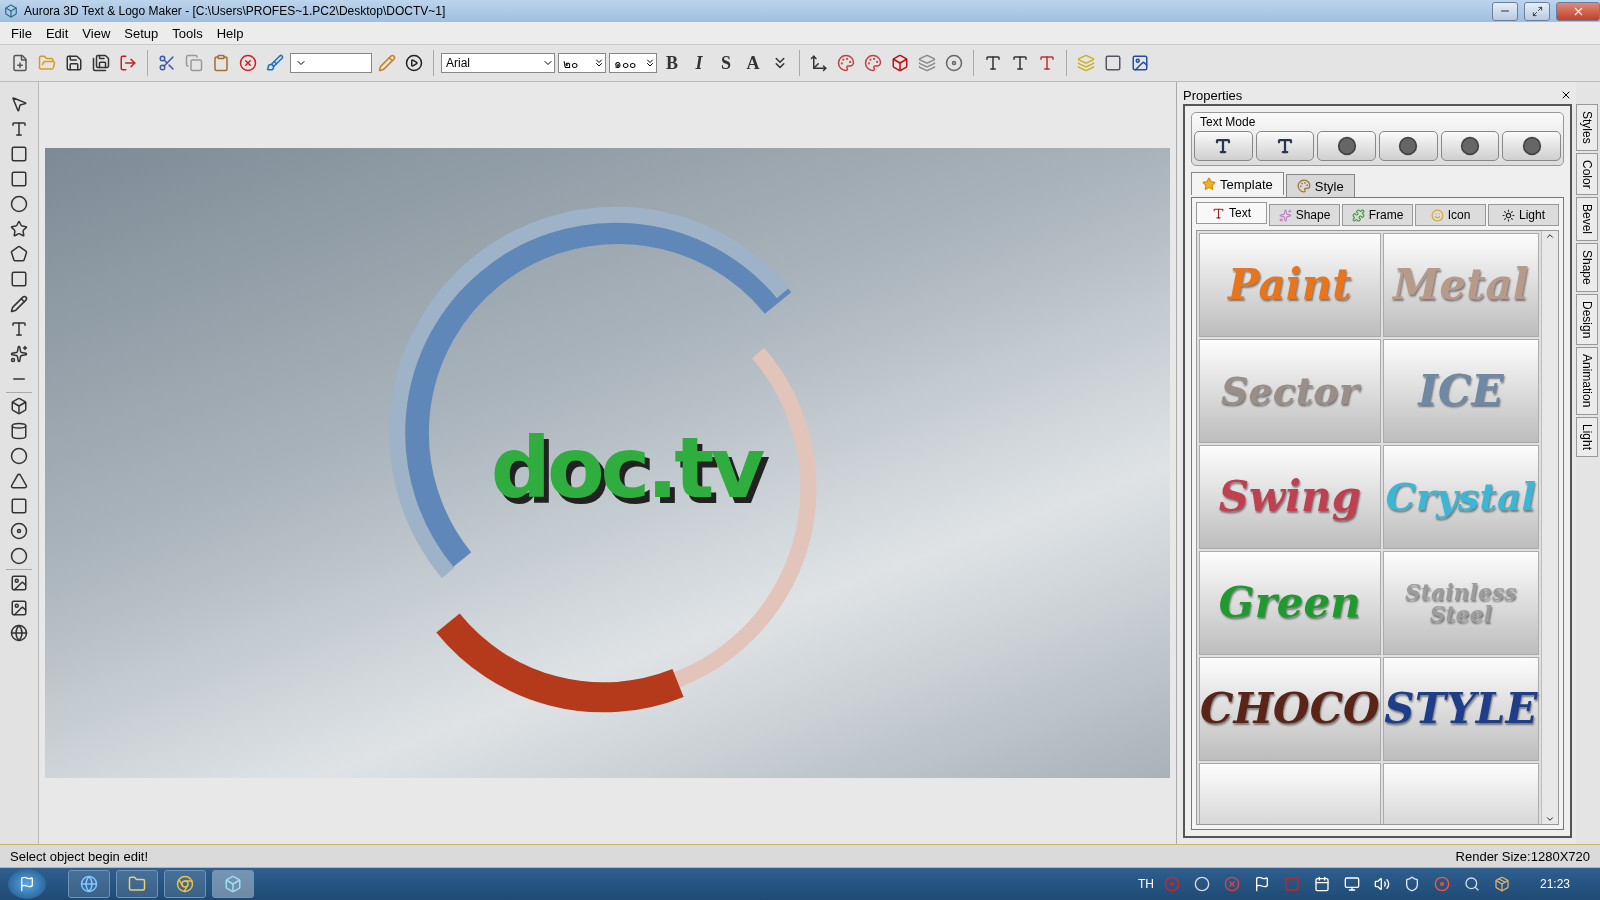 This screenshot has height=900, width=1600. I want to click on new-file-icon, so click(20, 63).